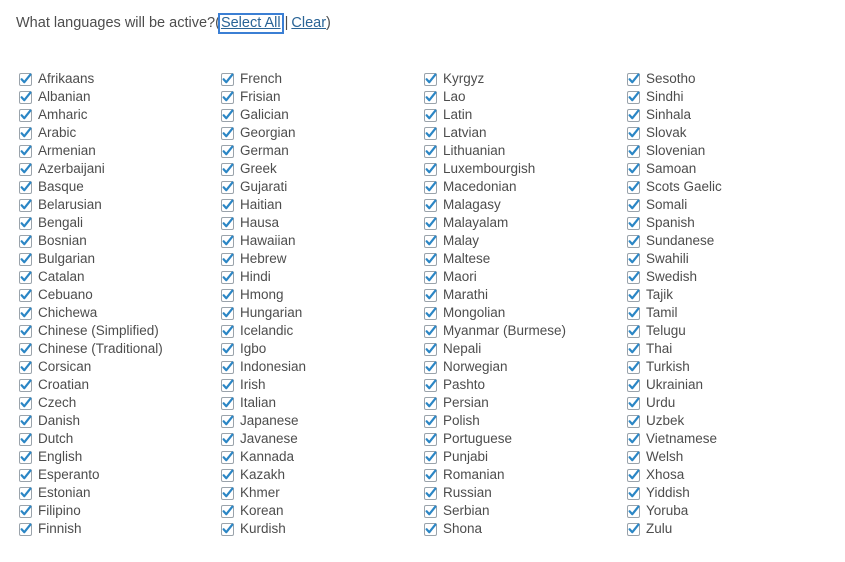 This screenshot has height=562, width=845. I want to click on language-row: Swedish, so click(736, 277).